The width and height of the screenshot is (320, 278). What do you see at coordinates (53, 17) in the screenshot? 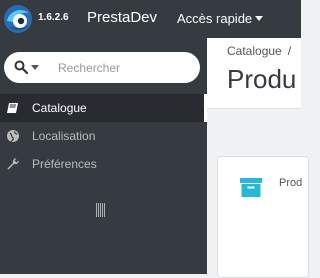
I see `version-label: 1.6.2.6` at bounding box center [53, 17].